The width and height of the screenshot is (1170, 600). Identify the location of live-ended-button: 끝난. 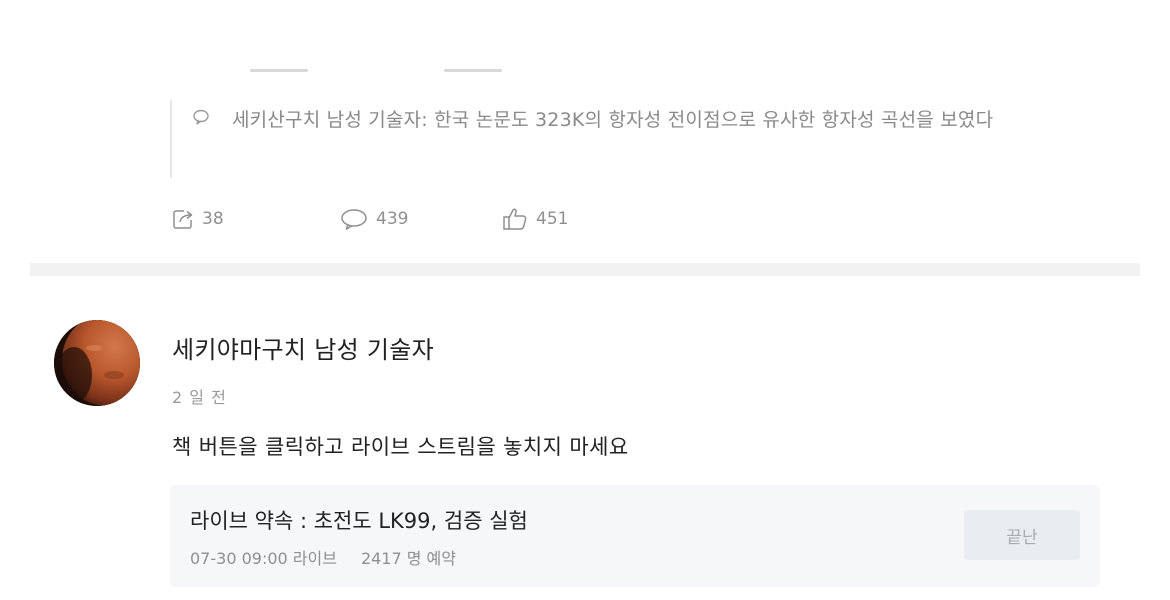
(1022, 535).